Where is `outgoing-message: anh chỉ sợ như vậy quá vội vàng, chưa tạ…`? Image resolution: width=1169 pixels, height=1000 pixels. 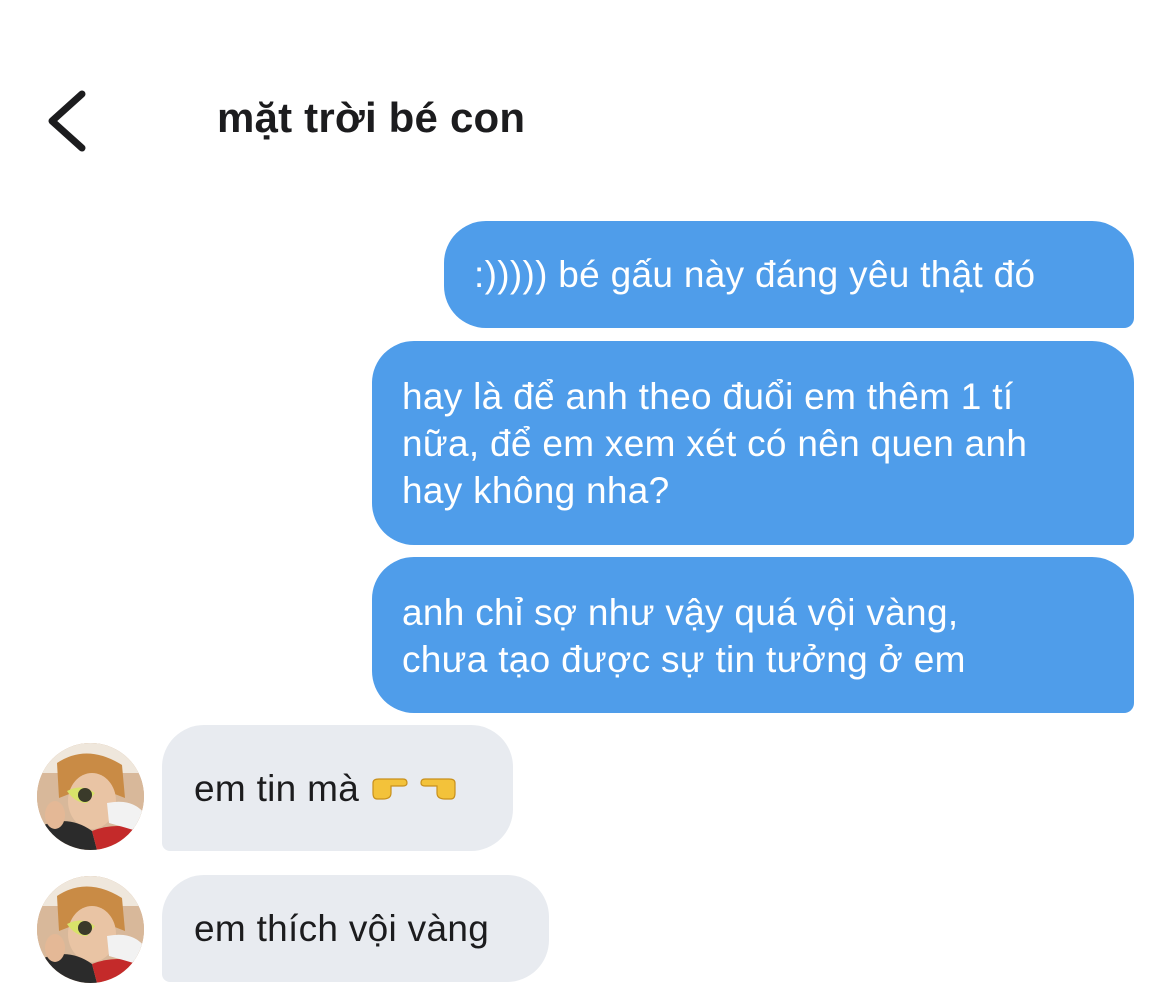 outgoing-message: anh chỉ sợ như vậy quá vội vàng, chưa tạ… is located at coordinates (753, 635).